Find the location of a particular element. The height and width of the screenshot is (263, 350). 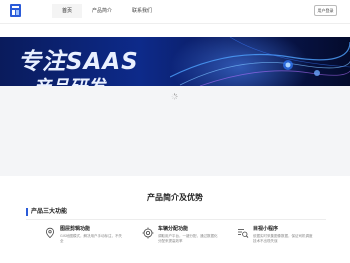

subhead-title: 产品三大功能 is located at coordinates (49, 211).